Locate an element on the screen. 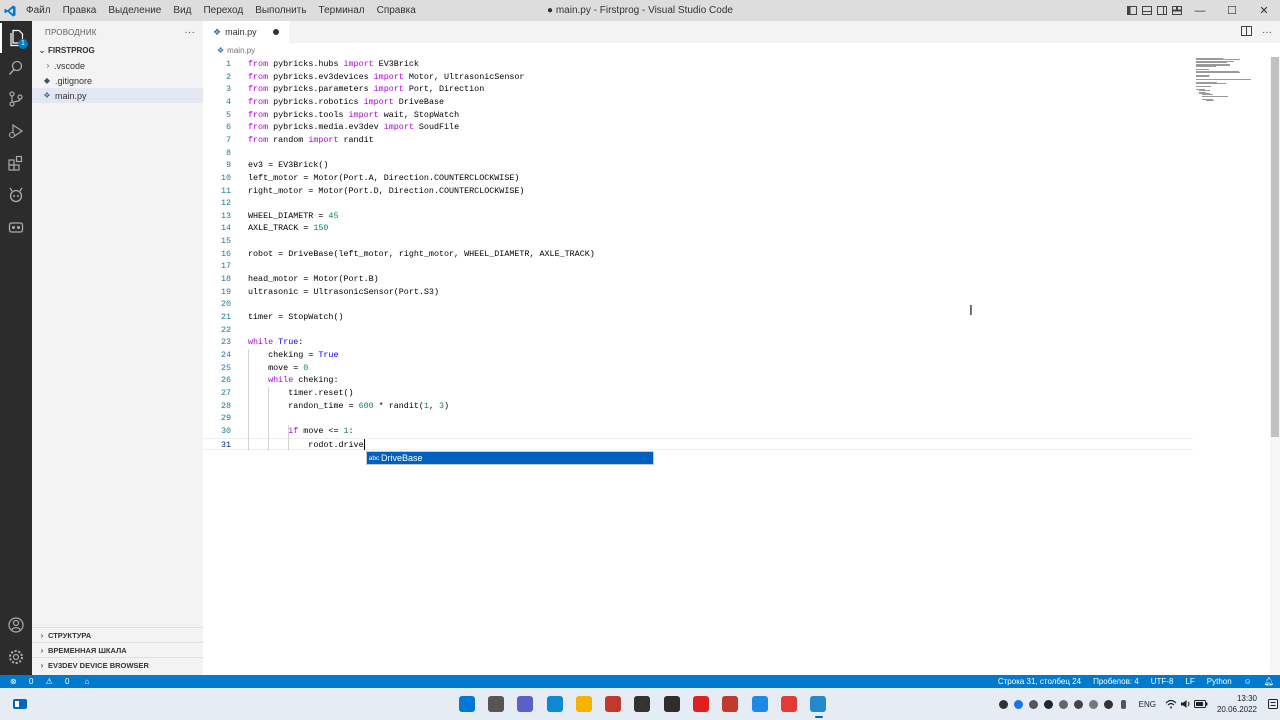 The height and width of the screenshot is (720, 1280). search-icon is located at coordinates (16, 68).